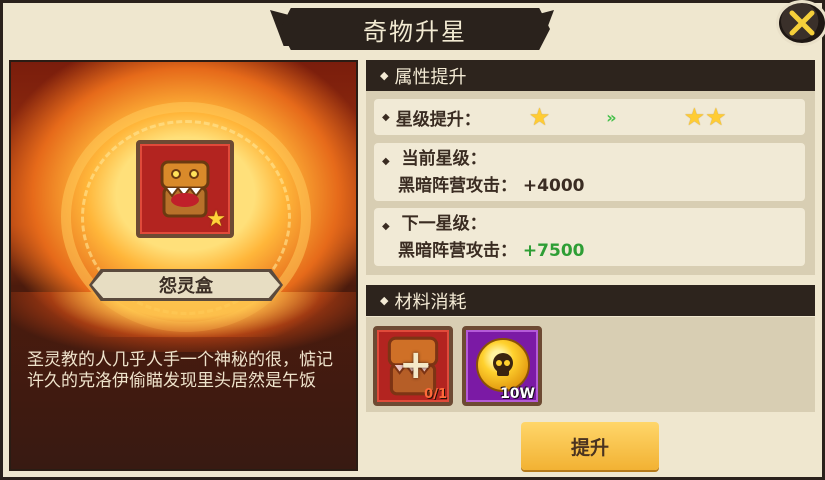 The height and width of the screenshot is (480, 825). What do you see at coordinates (435, 394) in the screenshot?
I see `material-count: 0/1` at bounding box center [435, 394].